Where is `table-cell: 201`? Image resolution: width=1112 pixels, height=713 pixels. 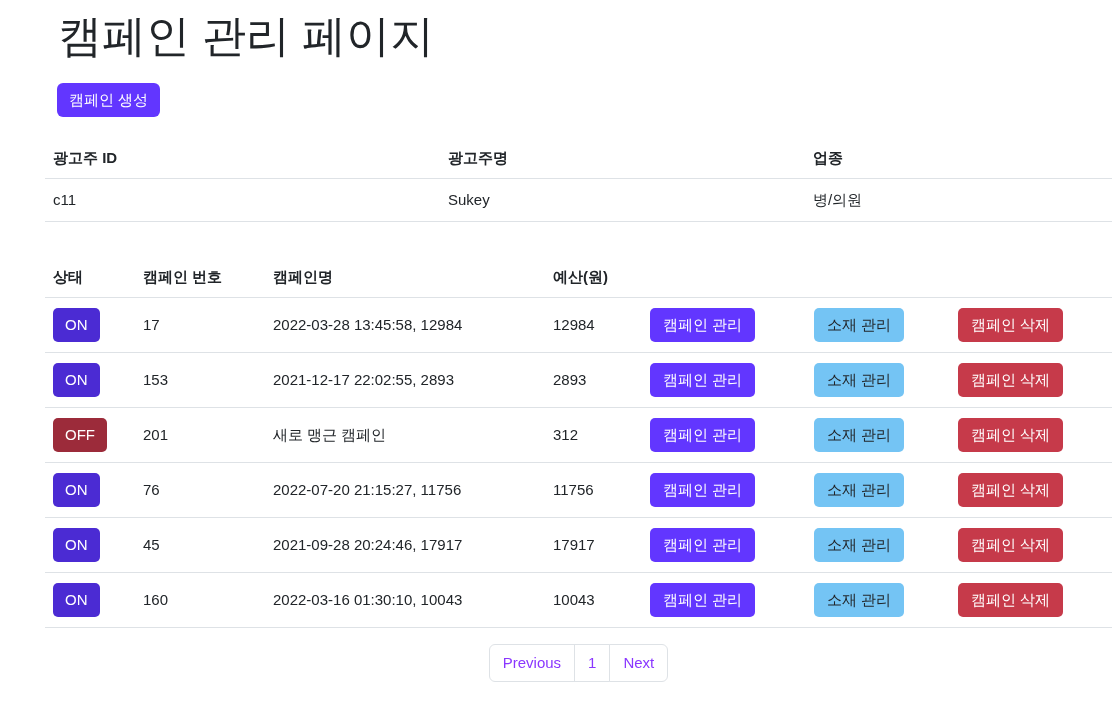 table-cell: 201 is located at coordinates (200, 435).